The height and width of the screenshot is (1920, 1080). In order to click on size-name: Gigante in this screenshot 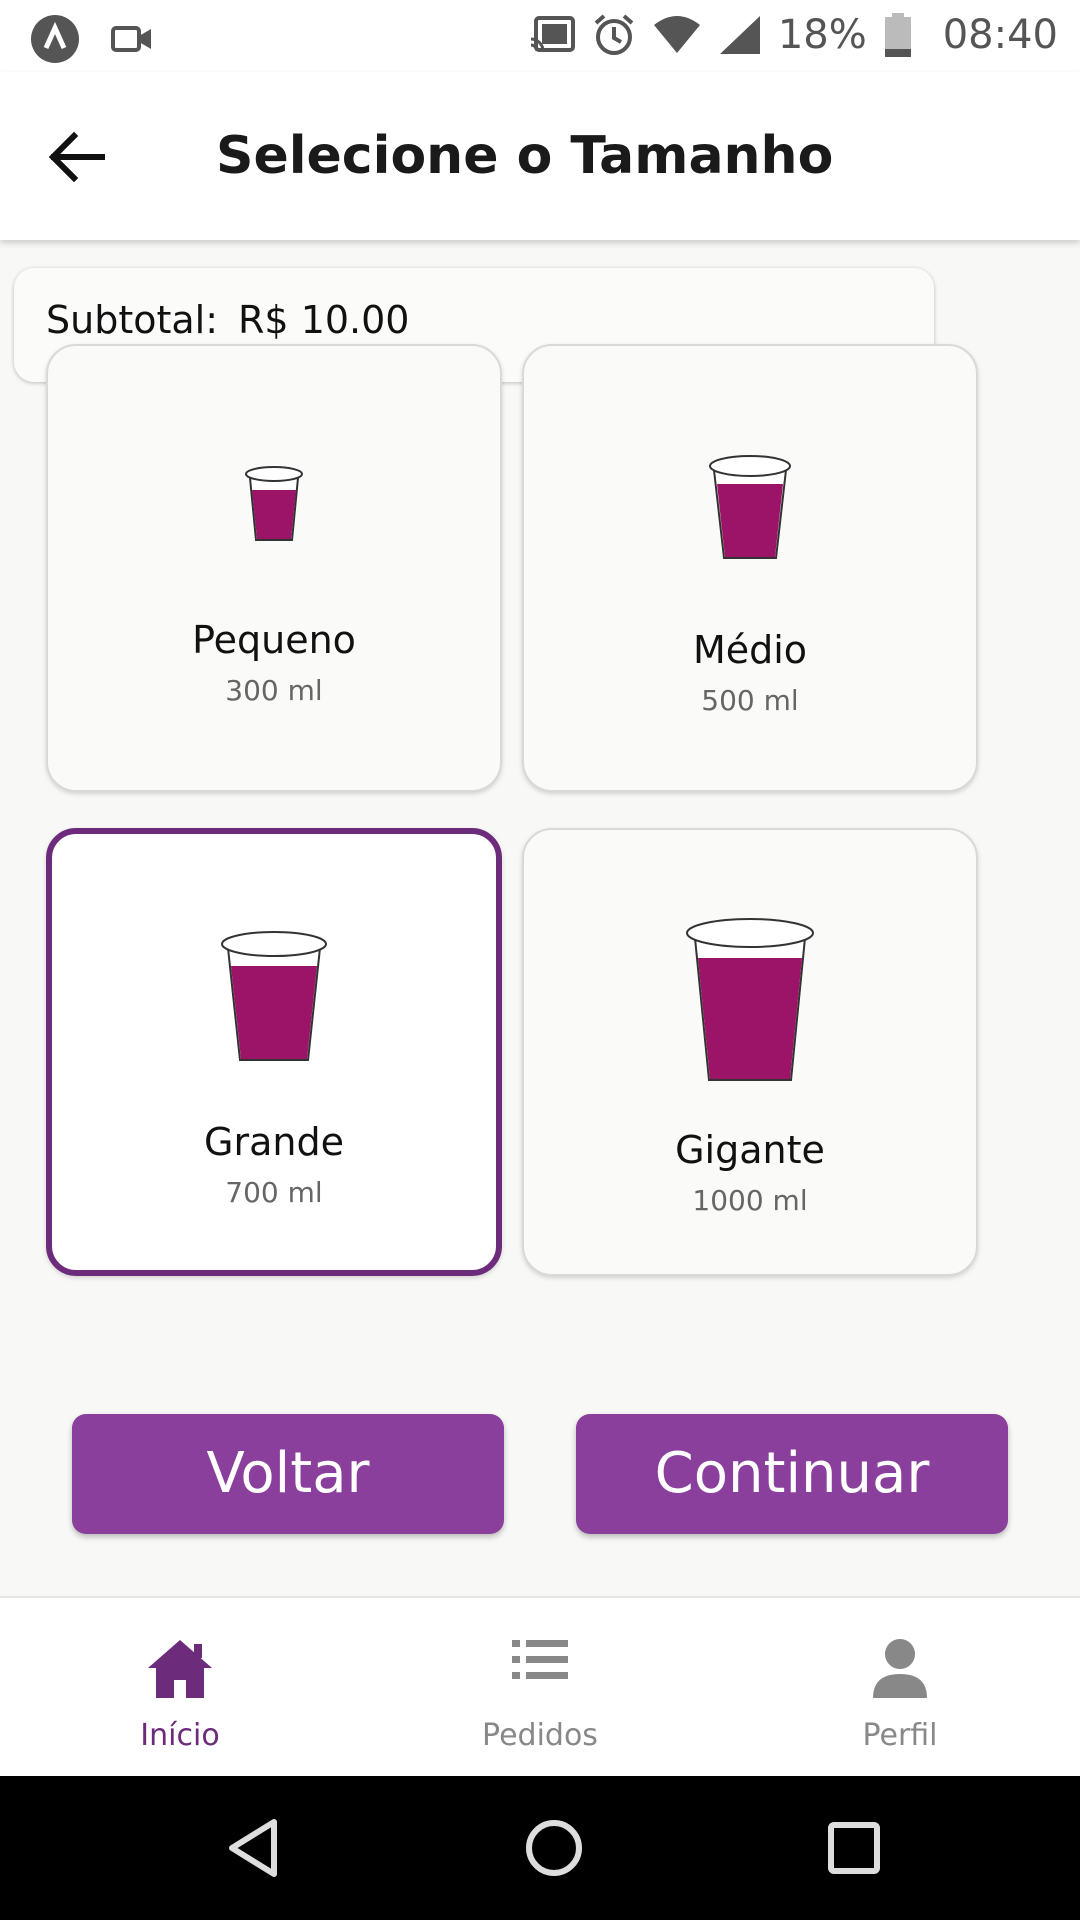, I will do `click(750, 1150)`.